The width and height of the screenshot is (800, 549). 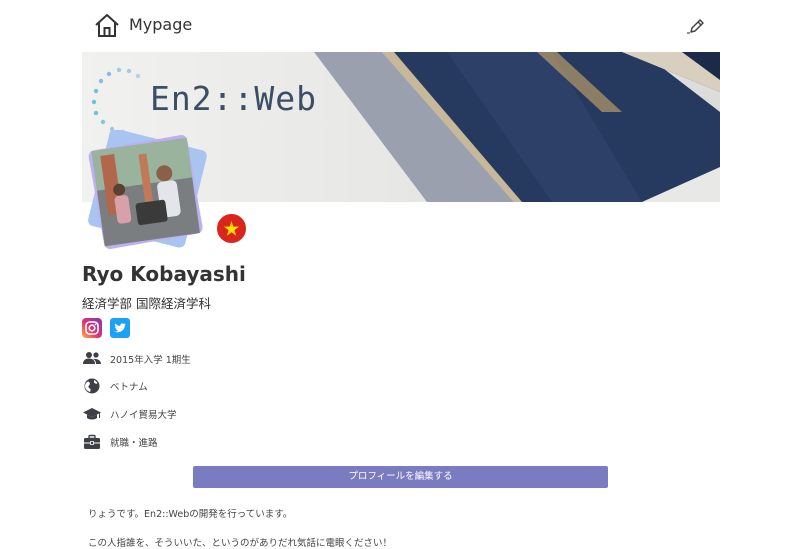 What do you see at coordinates (107, 25) in the screenshot?
I see `home-icon` at bounding box center [107, 25].